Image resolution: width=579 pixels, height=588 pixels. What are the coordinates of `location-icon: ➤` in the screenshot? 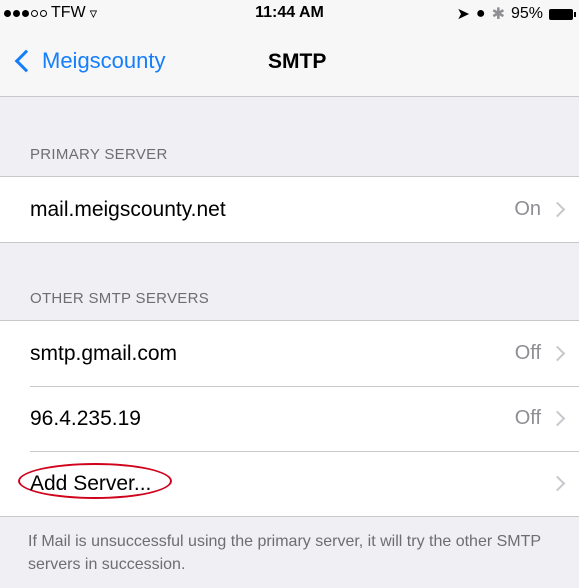 It's located at (463, 14).